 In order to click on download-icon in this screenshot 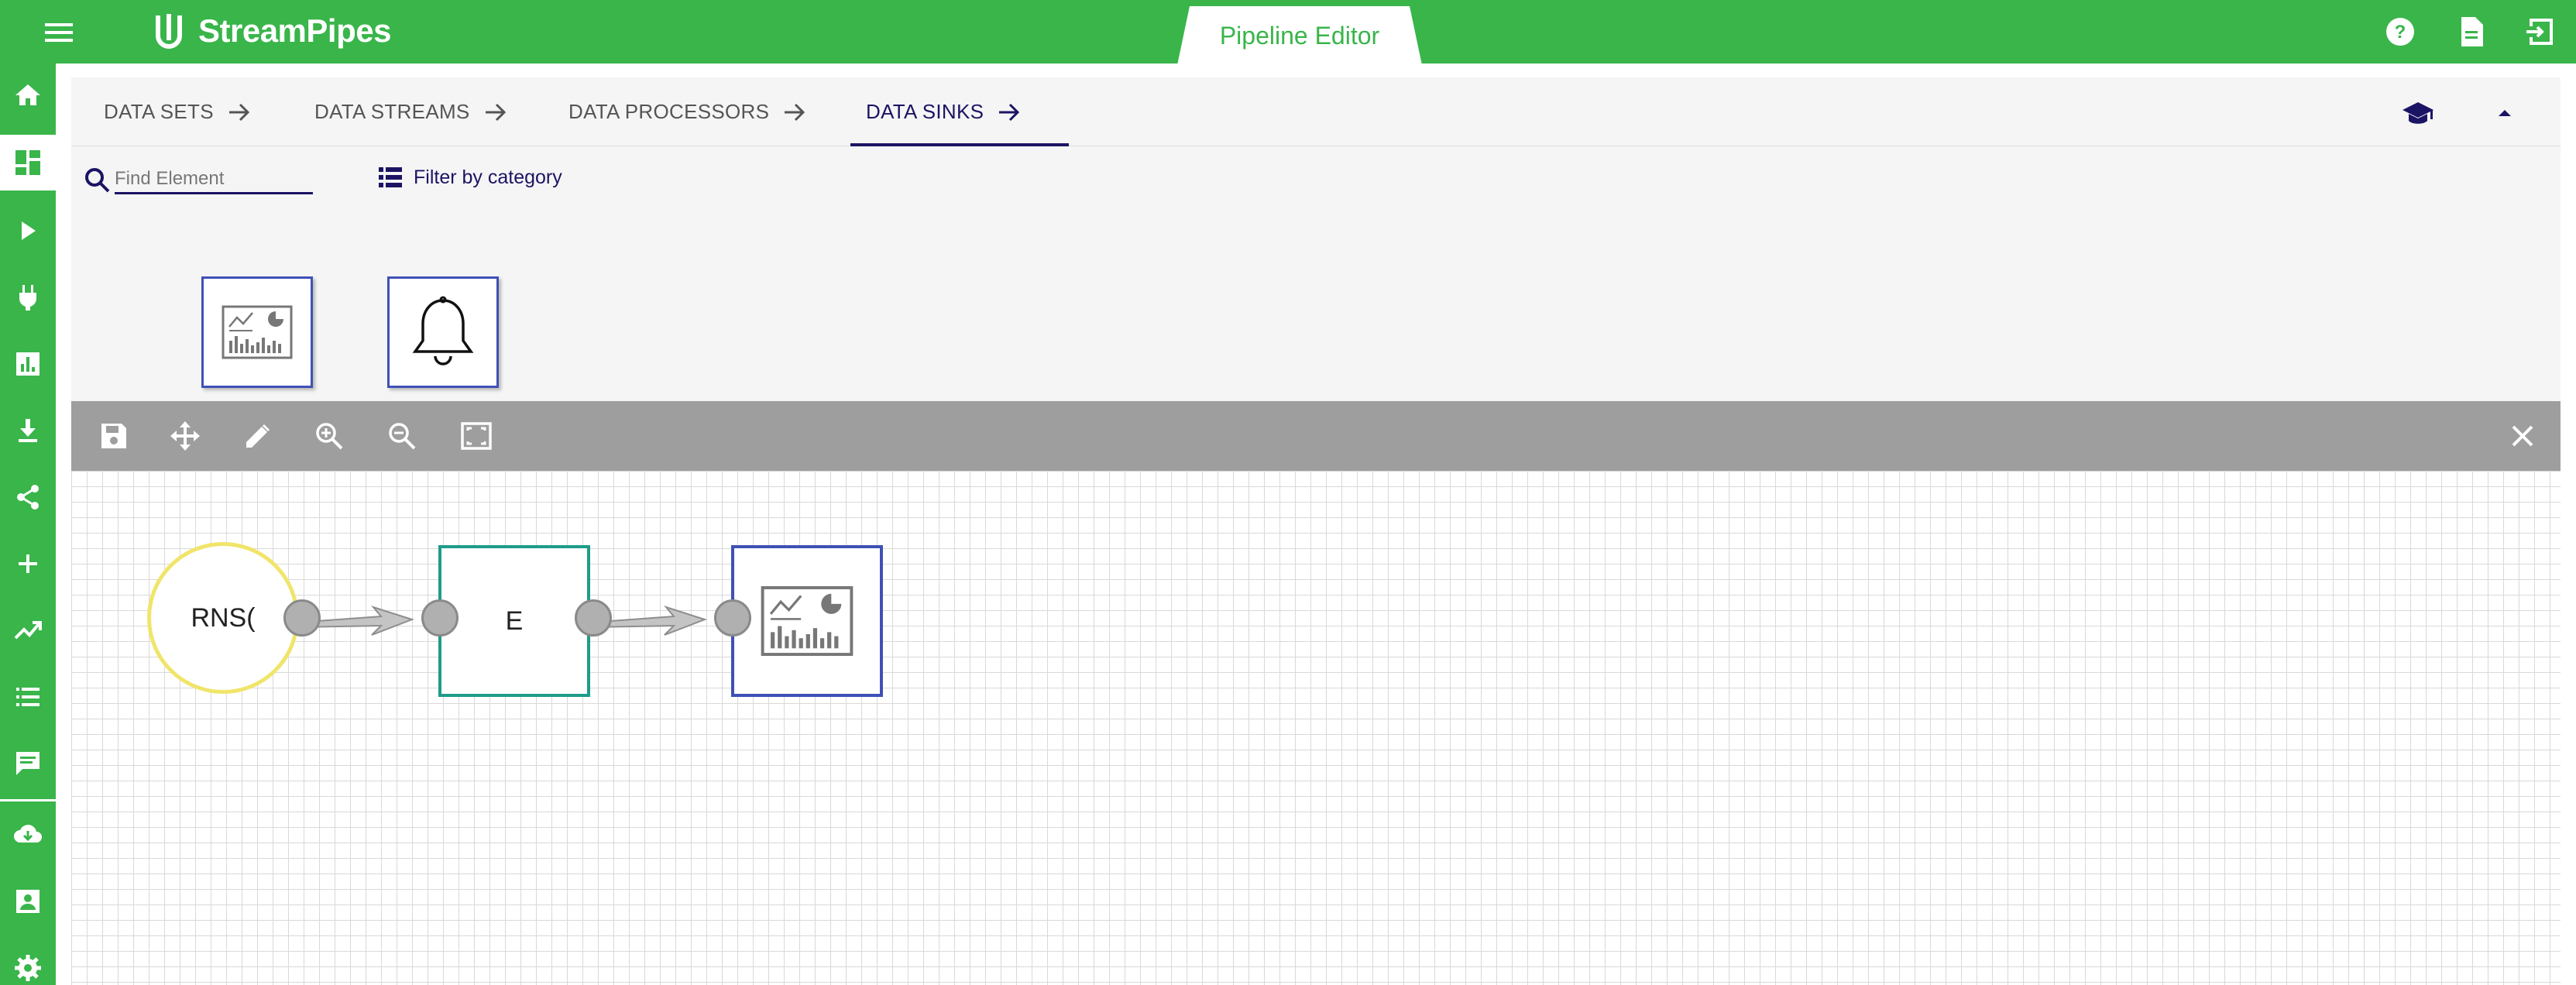, I will do `click(28, 430)`.